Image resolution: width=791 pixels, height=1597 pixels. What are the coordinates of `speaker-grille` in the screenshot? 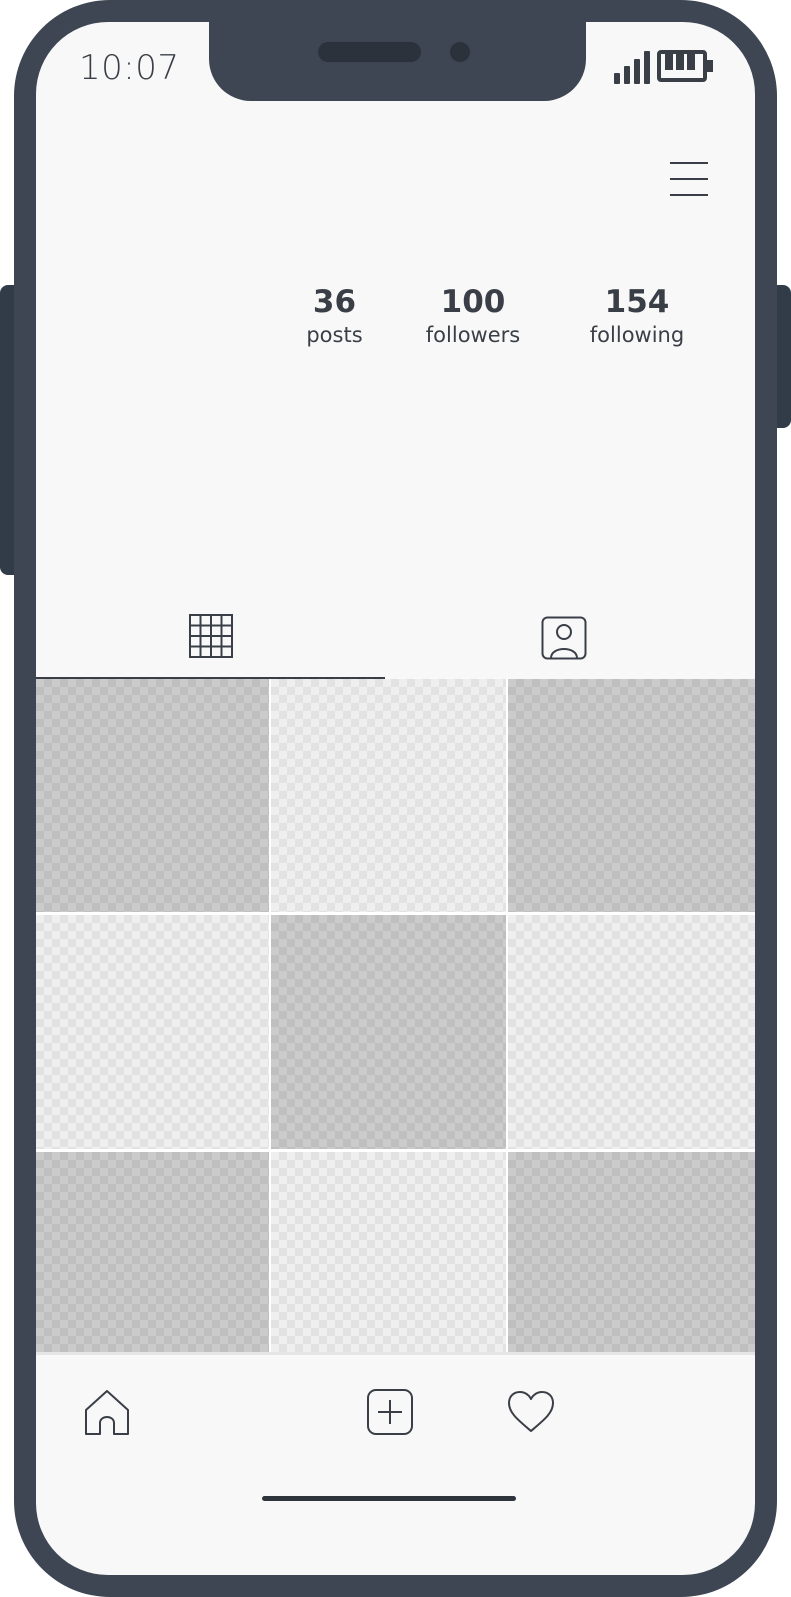 It's located at (369, 52).